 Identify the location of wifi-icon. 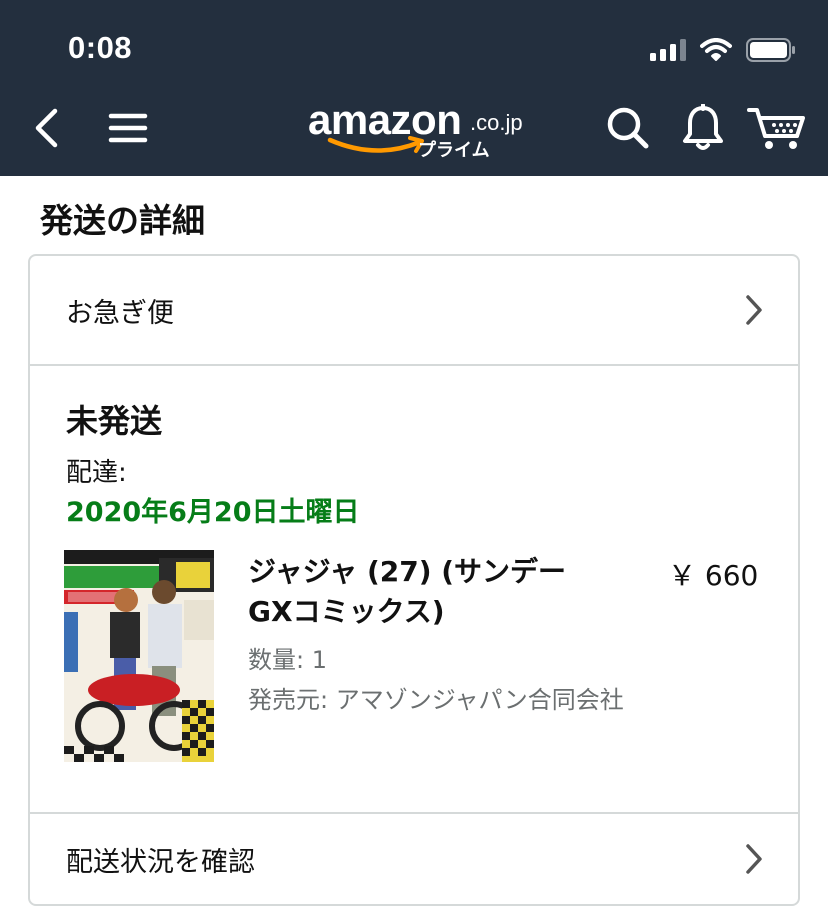
(716, 49).